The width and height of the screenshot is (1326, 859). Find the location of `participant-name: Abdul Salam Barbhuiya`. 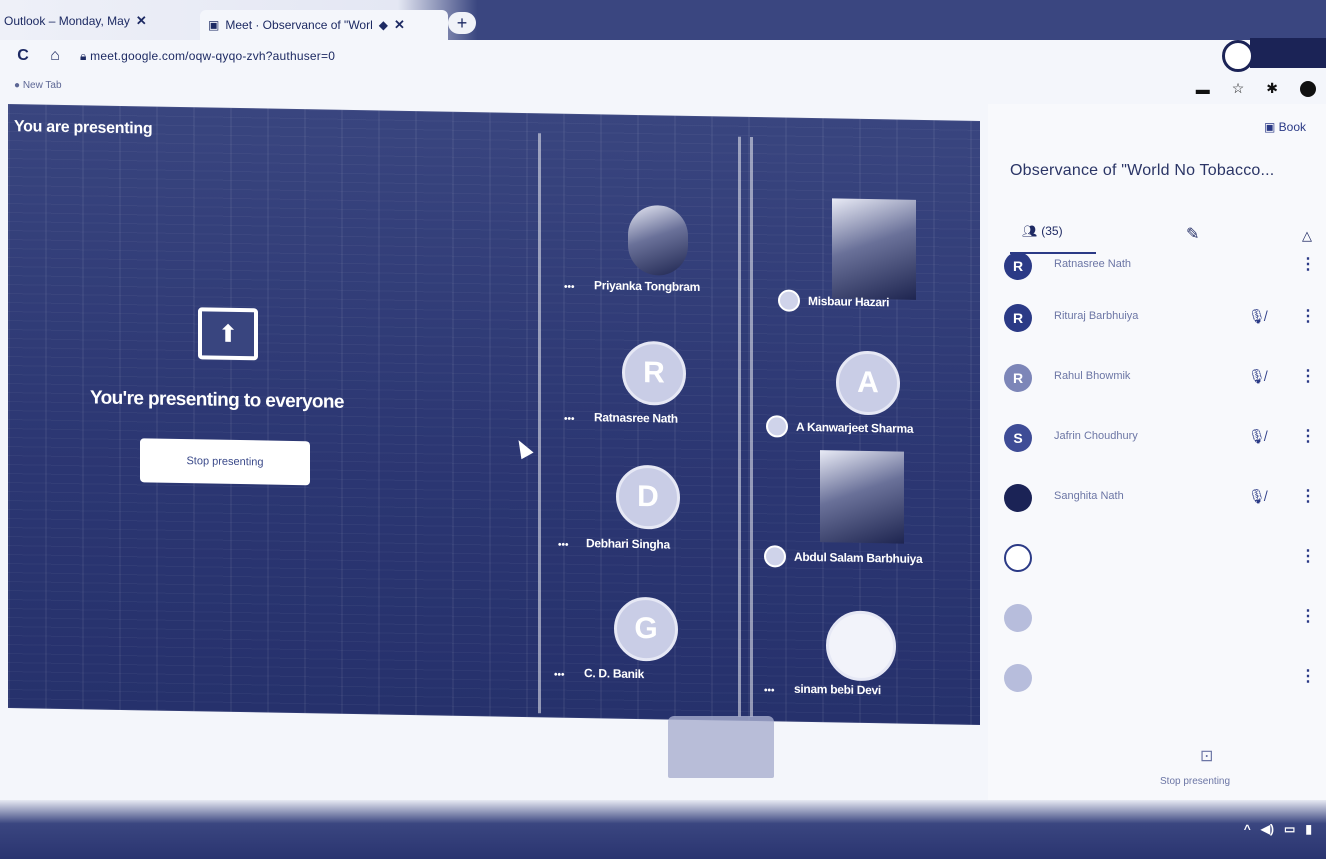

participant-name: Abdul Salam Barbhuiya is located at coordinates (858, 557).